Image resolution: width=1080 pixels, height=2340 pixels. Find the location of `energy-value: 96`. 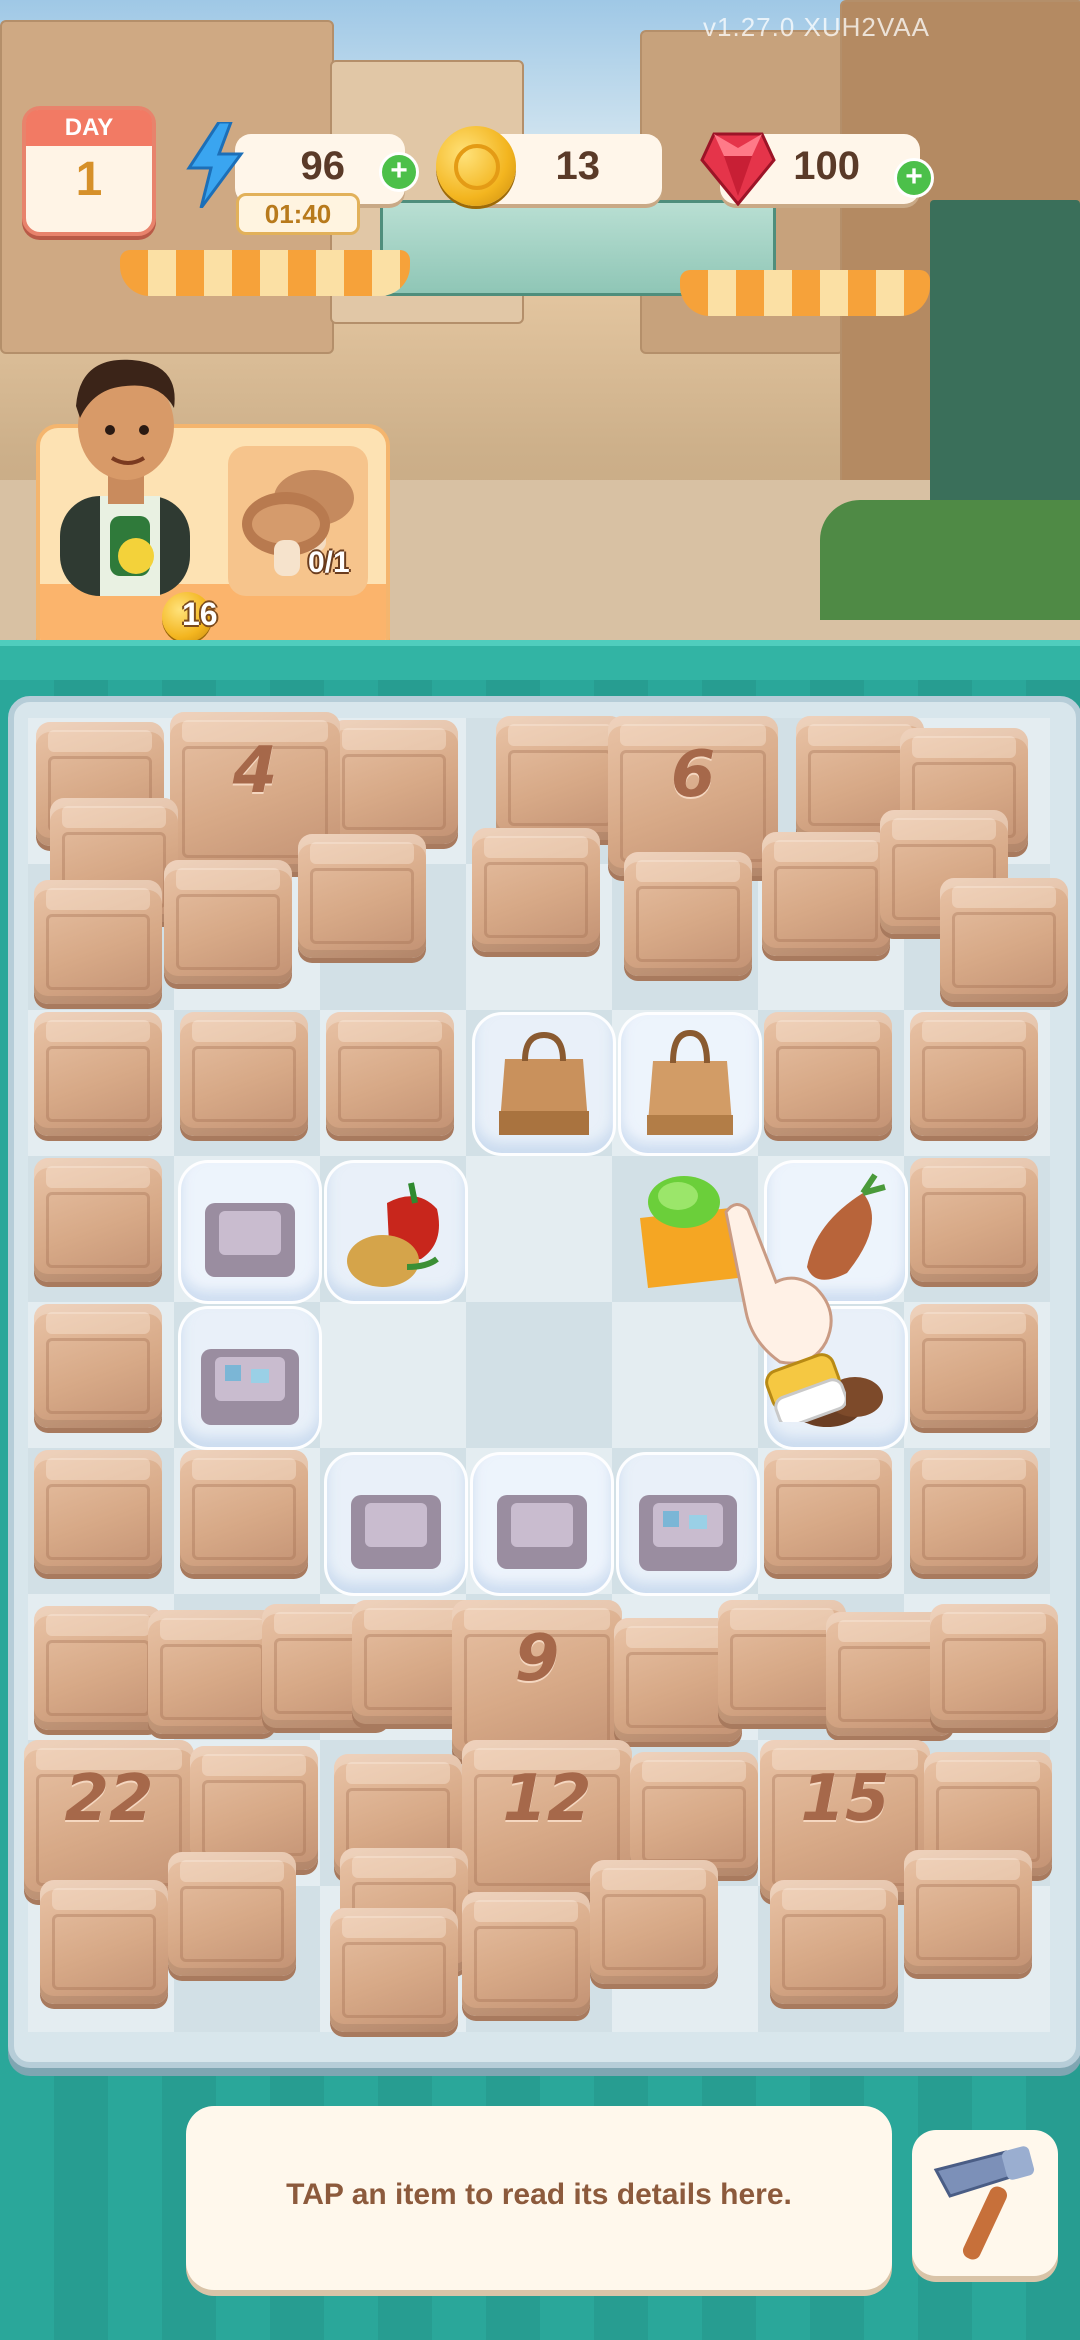

energy-value: 96 is located at coordinates (323, 166).